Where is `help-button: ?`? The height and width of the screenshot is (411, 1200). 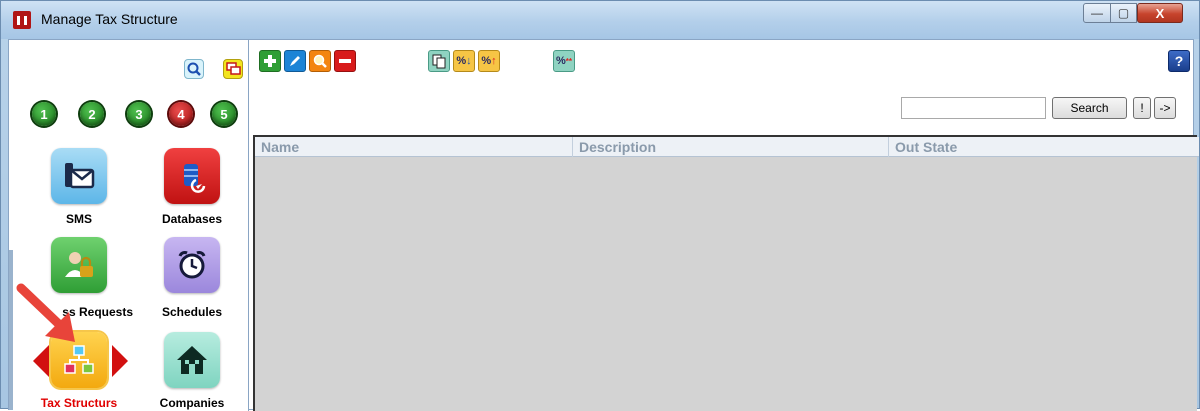 help-button: ? is located at coordinates (1179, 61).